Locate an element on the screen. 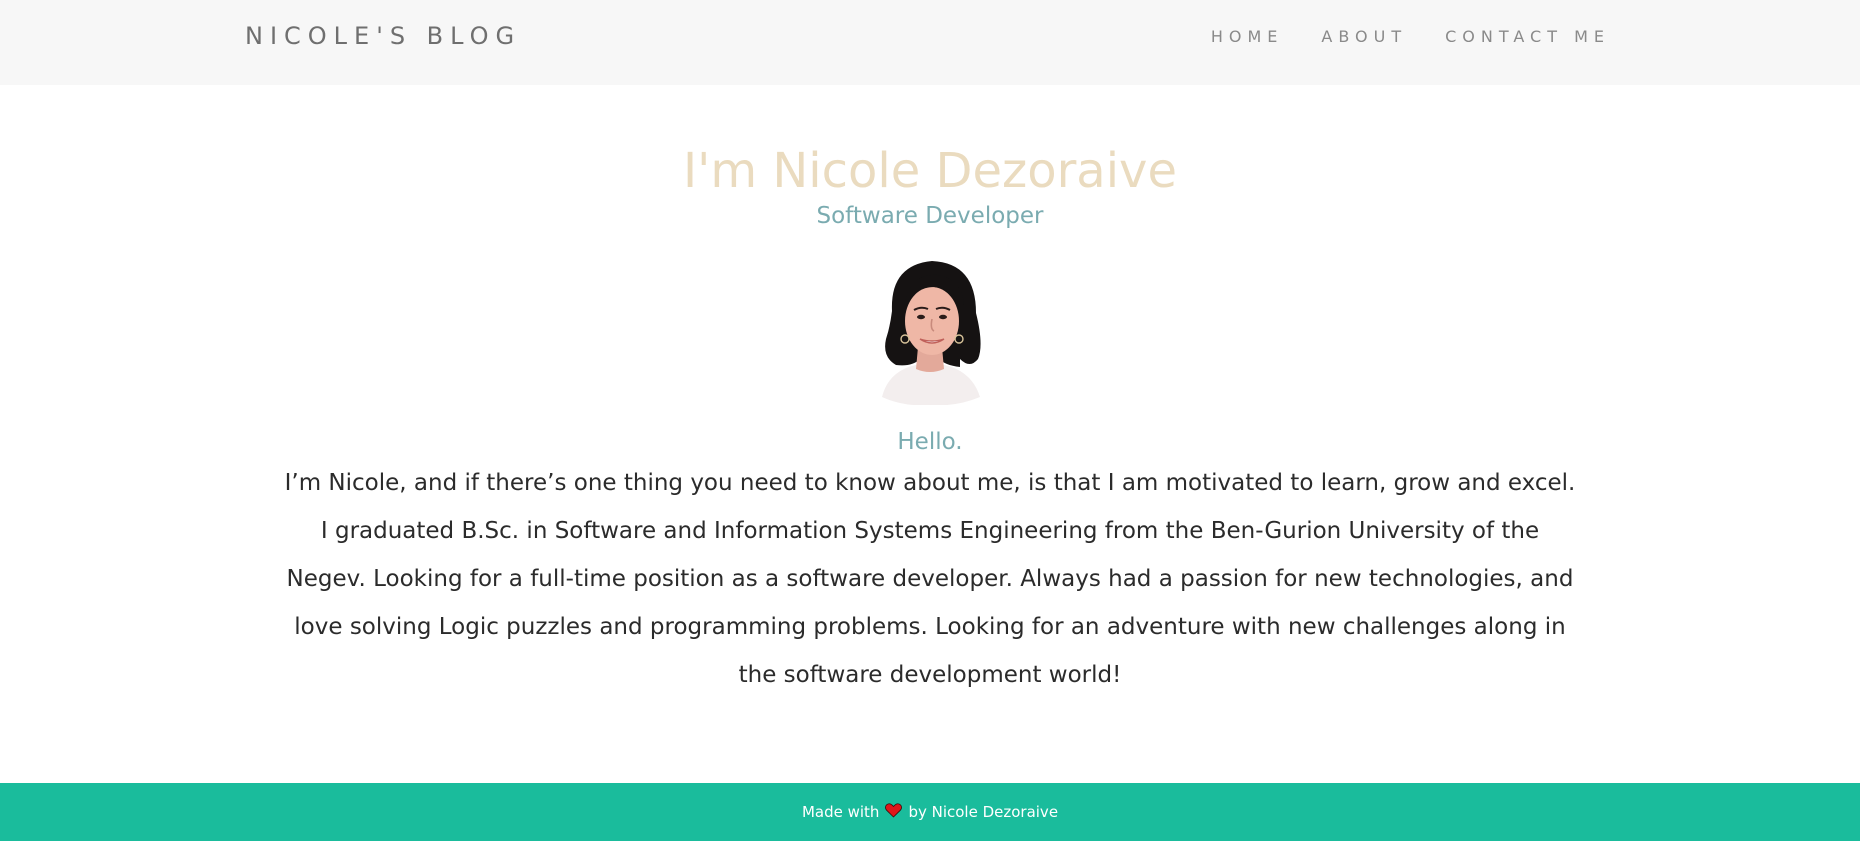  page-title: I'm Nicole Dezoraive is located at coordinates (930, 171).